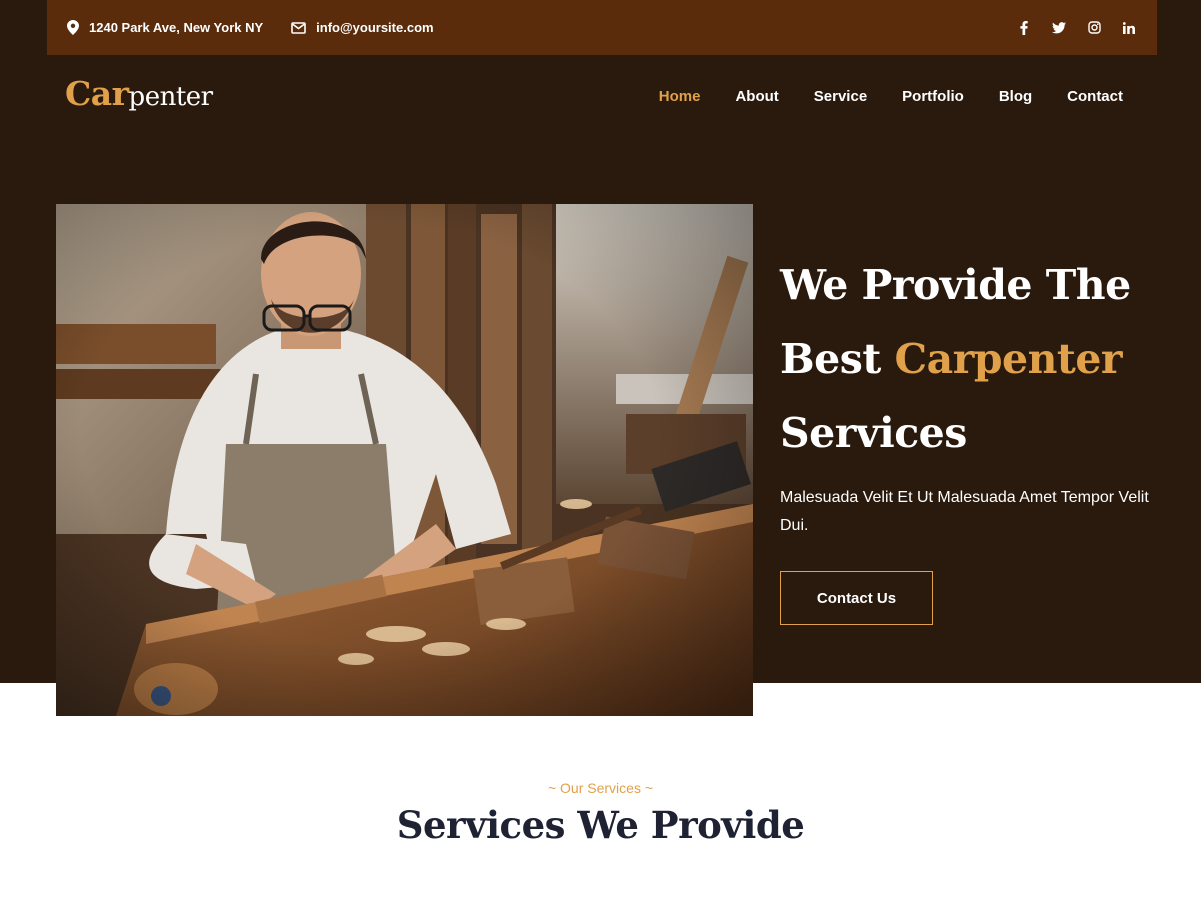 This screenshot has height=900, width=1201. I want to click on site-logo: Carpenter, so click(139, 93).